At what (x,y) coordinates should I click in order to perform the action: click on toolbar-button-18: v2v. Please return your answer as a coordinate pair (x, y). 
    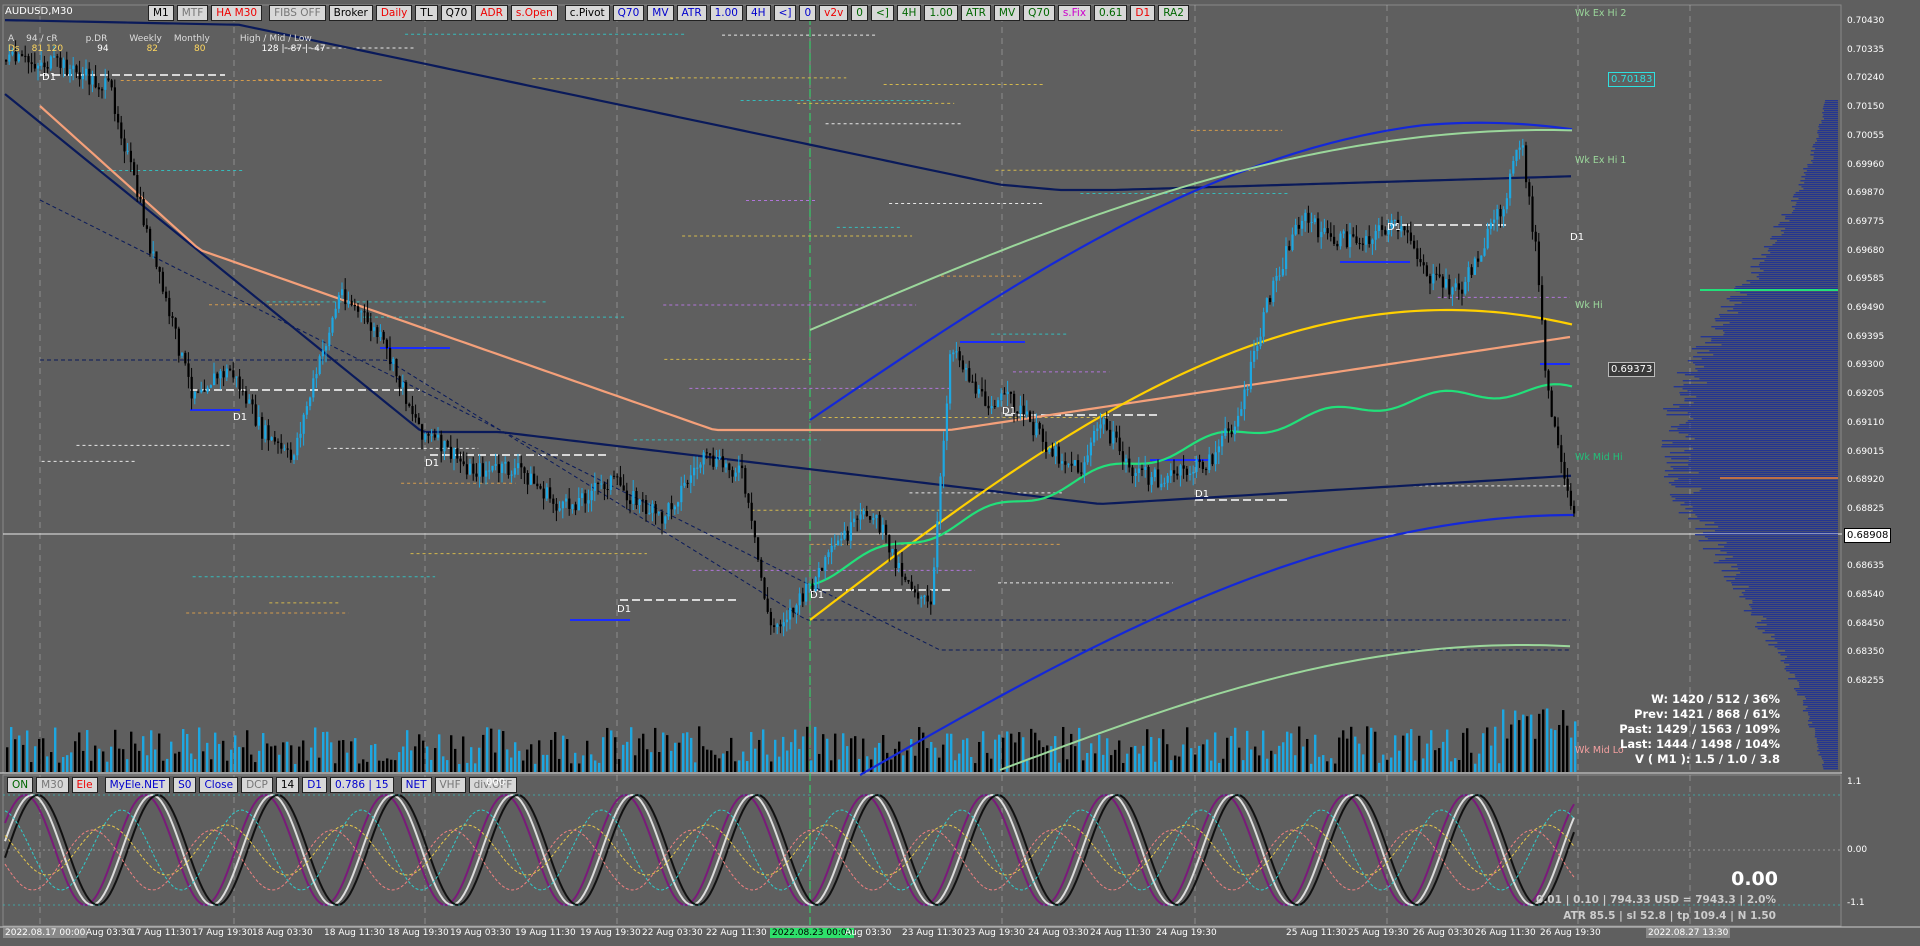
    Looking at the image, I should click on (834, 13).